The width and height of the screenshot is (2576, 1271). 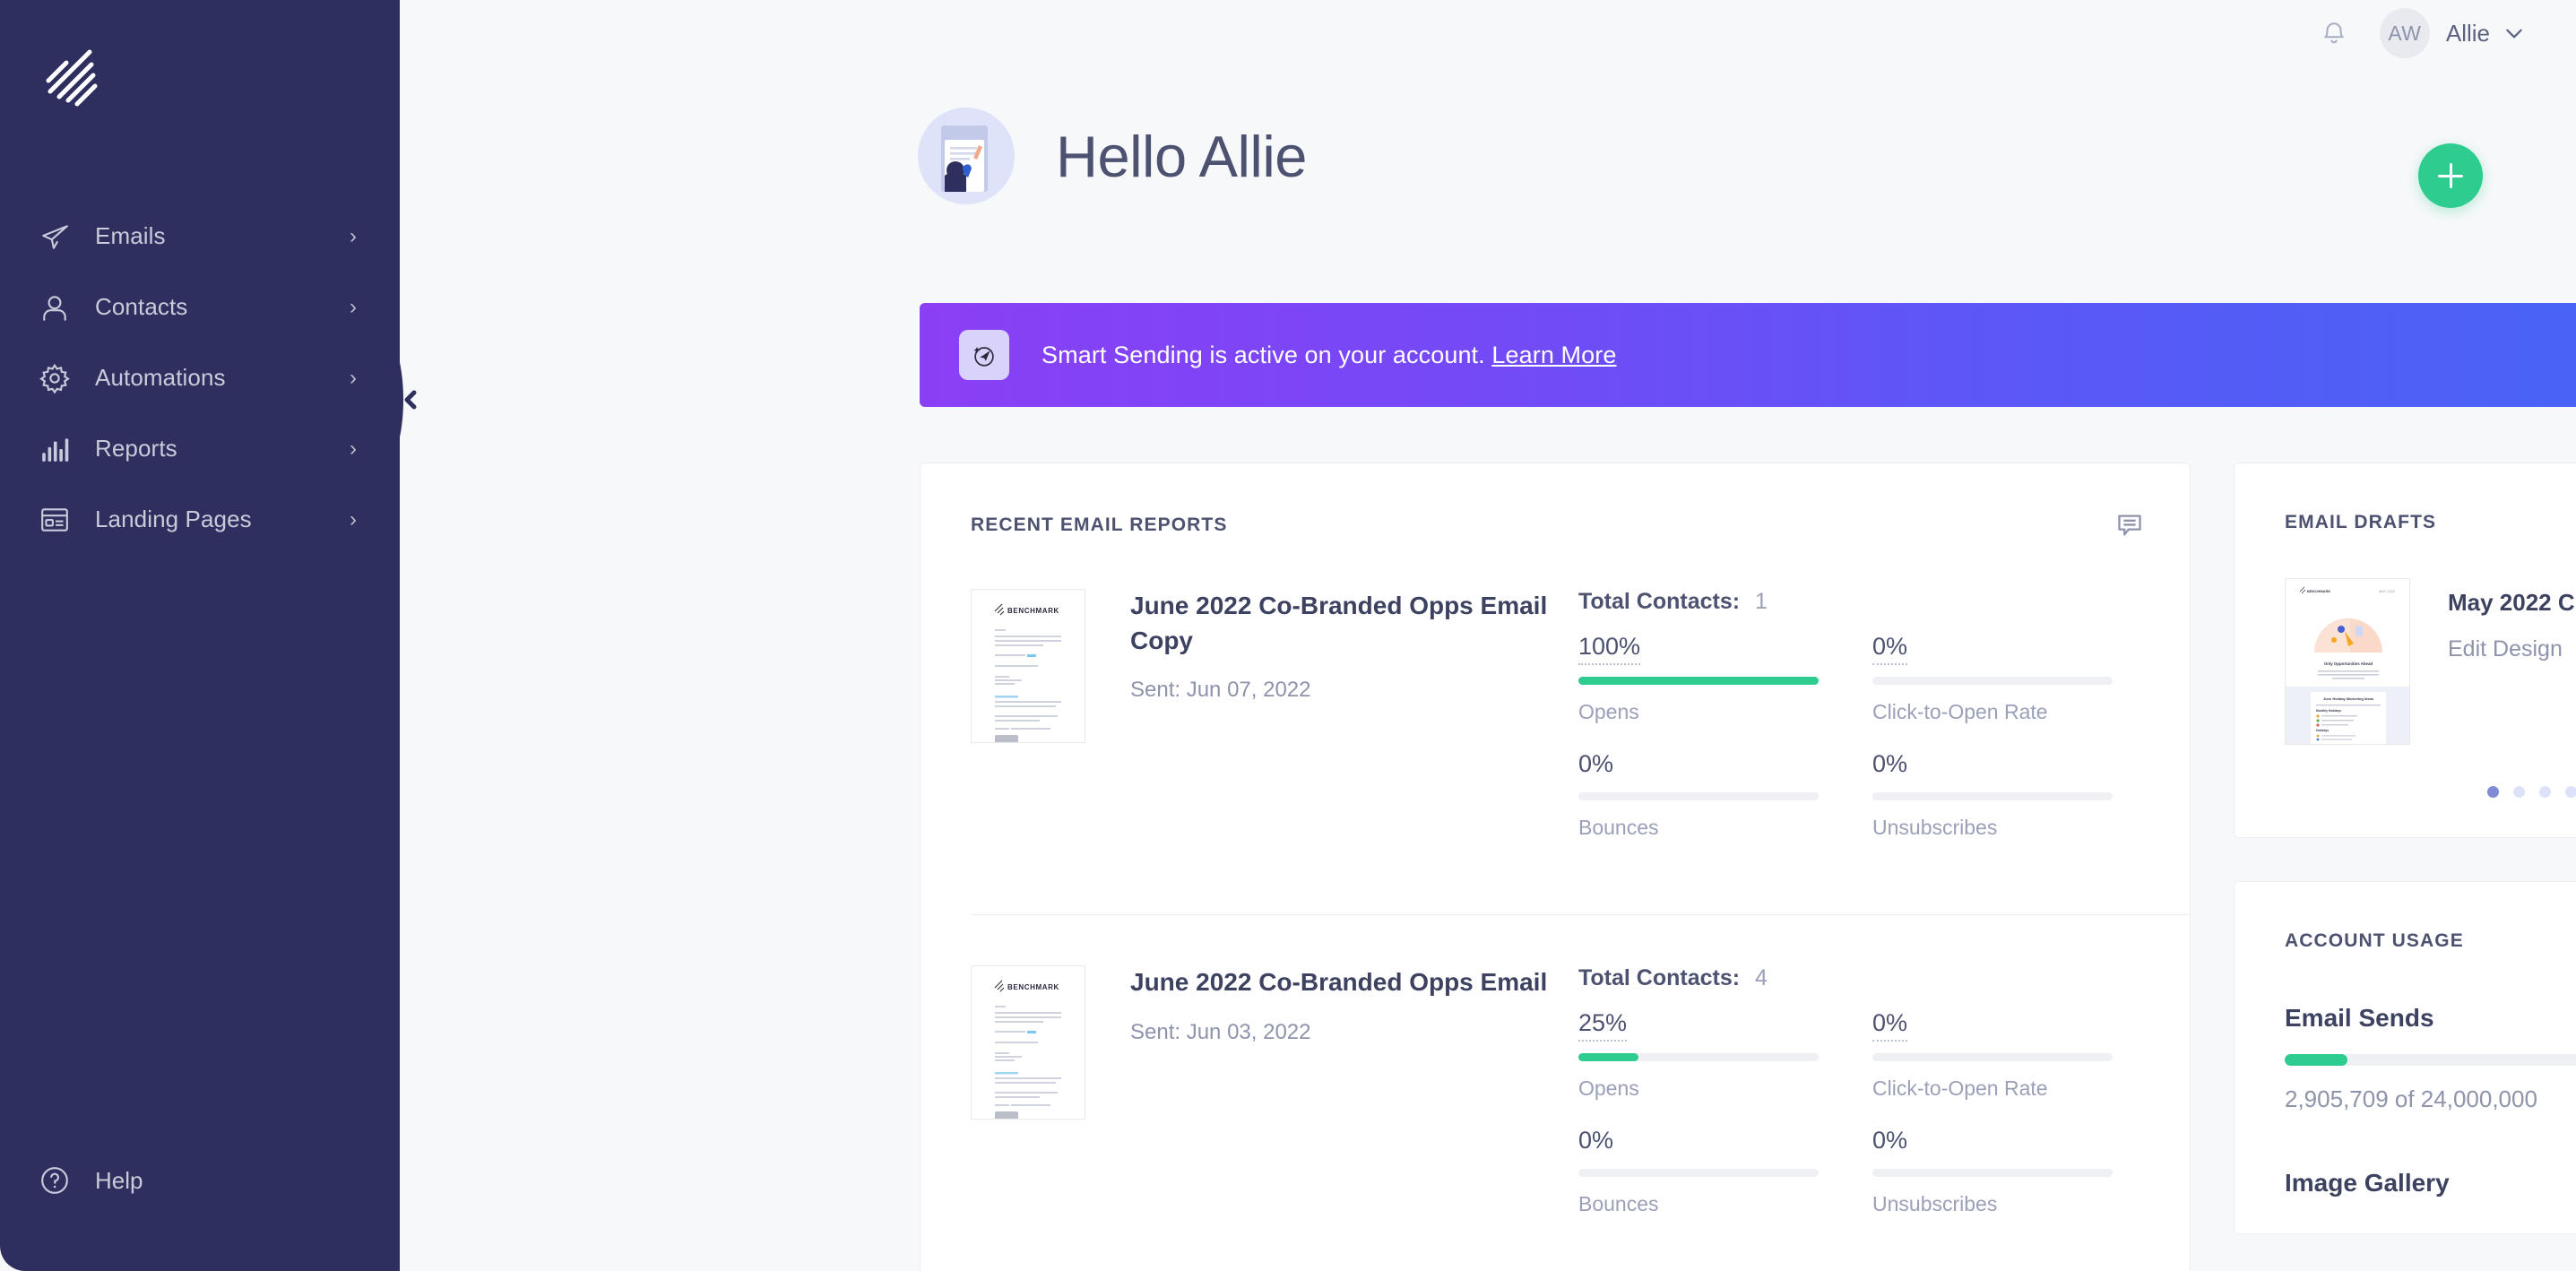 I want to click on smart-sending-icon, so click(x=984, y=355).